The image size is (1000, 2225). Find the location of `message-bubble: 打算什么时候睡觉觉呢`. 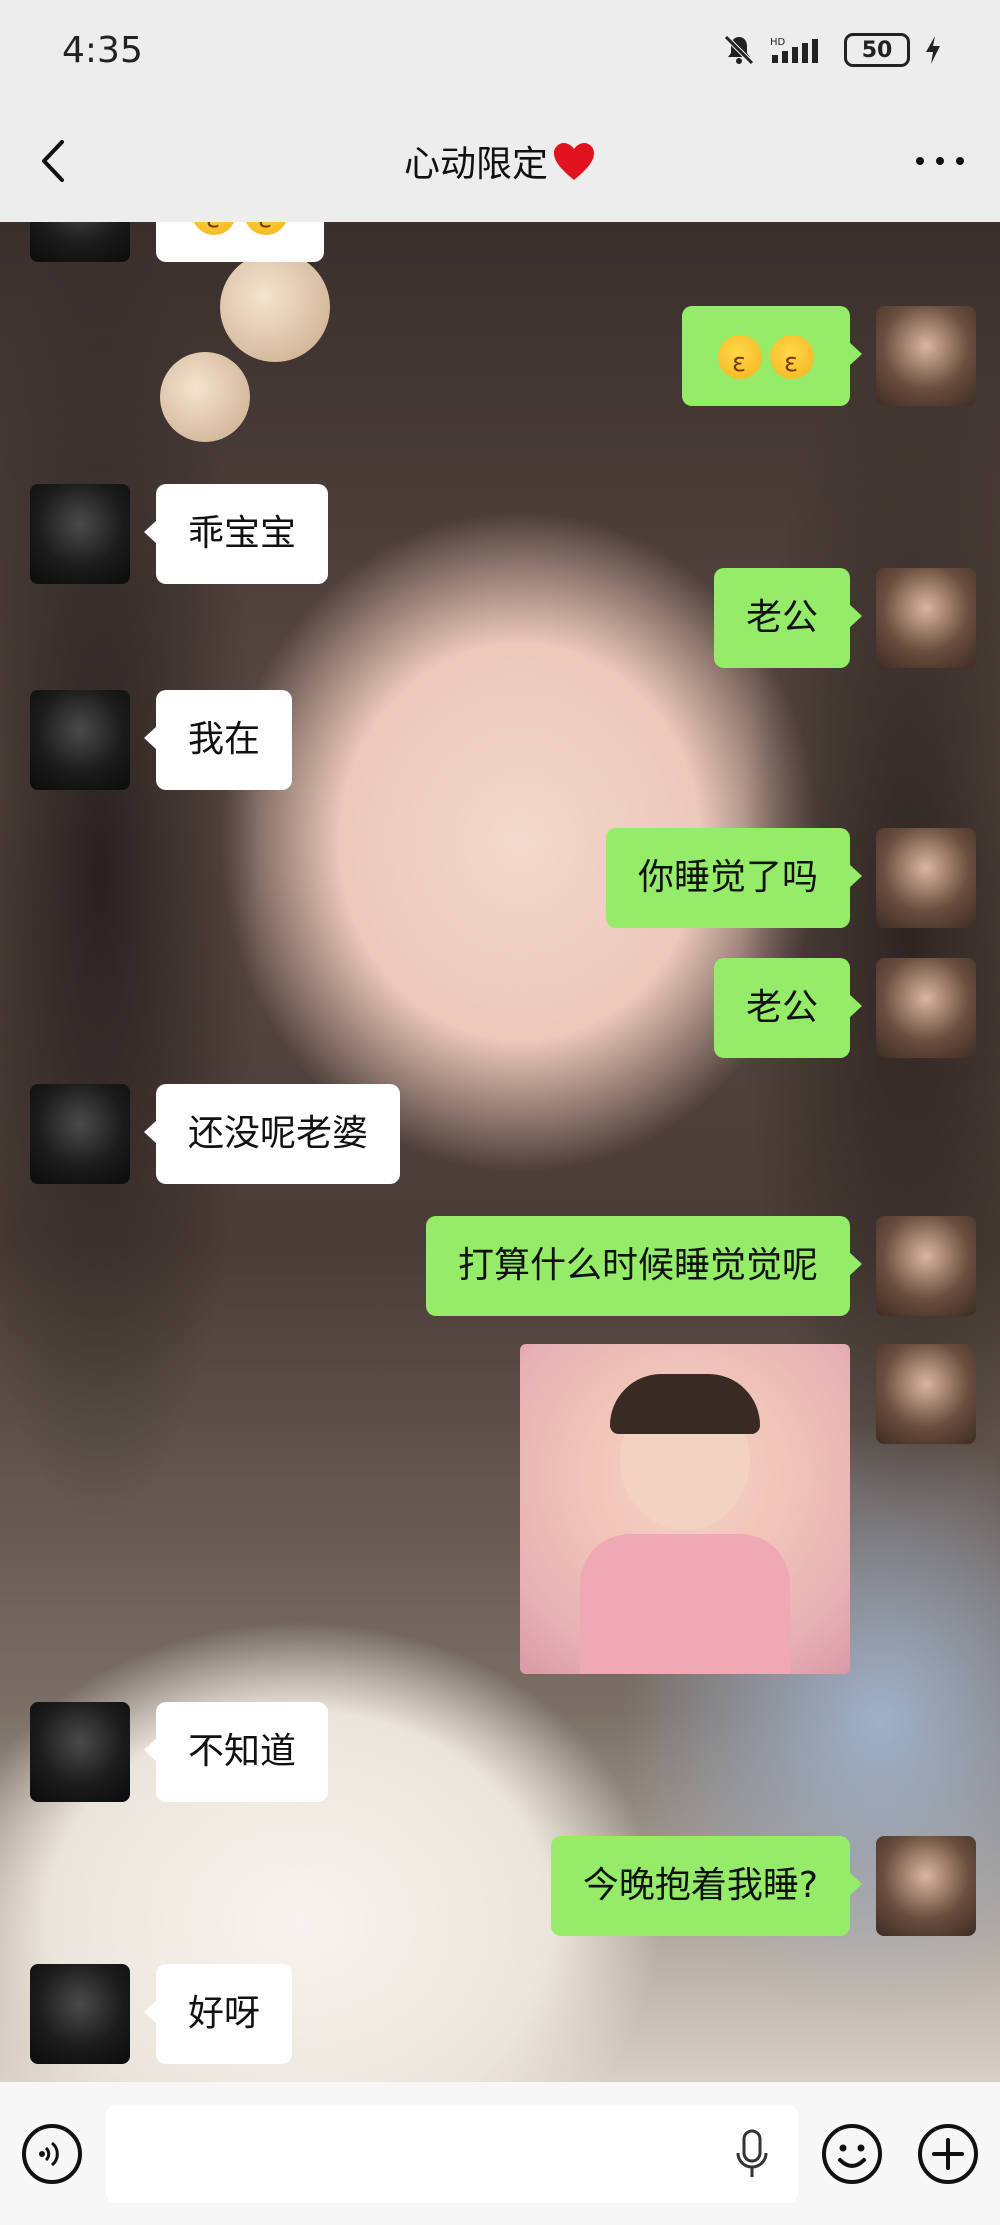

message-bubble: 打算什么时候睡觉觉呢 is located at coordinates (644, 1266).